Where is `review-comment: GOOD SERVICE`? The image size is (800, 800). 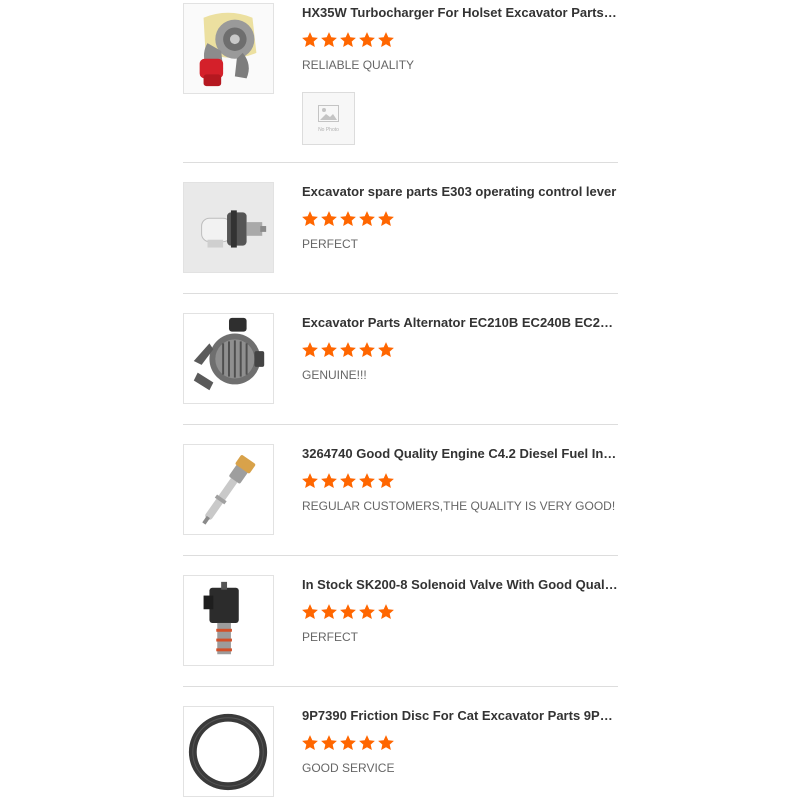
review-comment: GOOD SERVICE is located at coordinates (348, 768).